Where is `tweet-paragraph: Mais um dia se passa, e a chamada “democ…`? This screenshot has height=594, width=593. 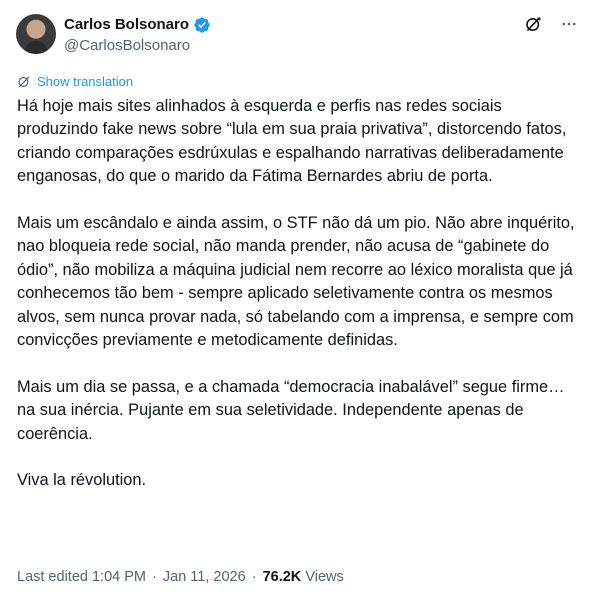
tweet-paragraph: Mais um dia se passa, e a chamada “democ… is located at coordinates (291, 410).